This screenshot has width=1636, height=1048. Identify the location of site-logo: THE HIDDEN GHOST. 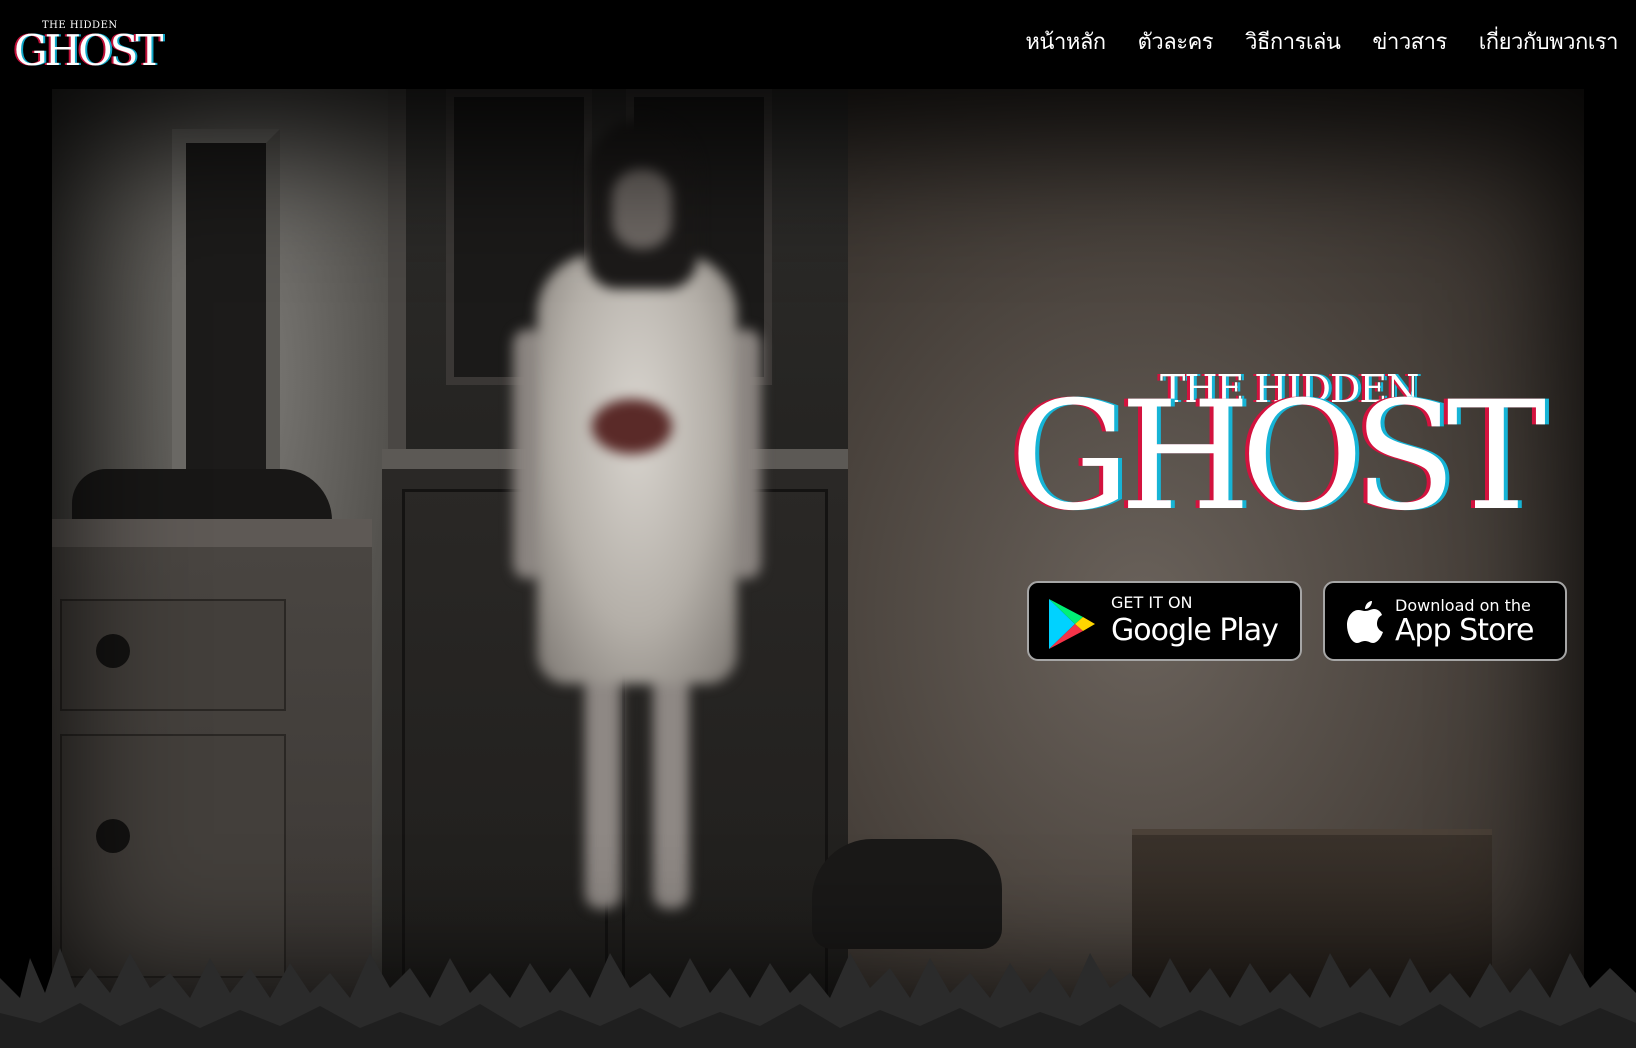
(88, 45).